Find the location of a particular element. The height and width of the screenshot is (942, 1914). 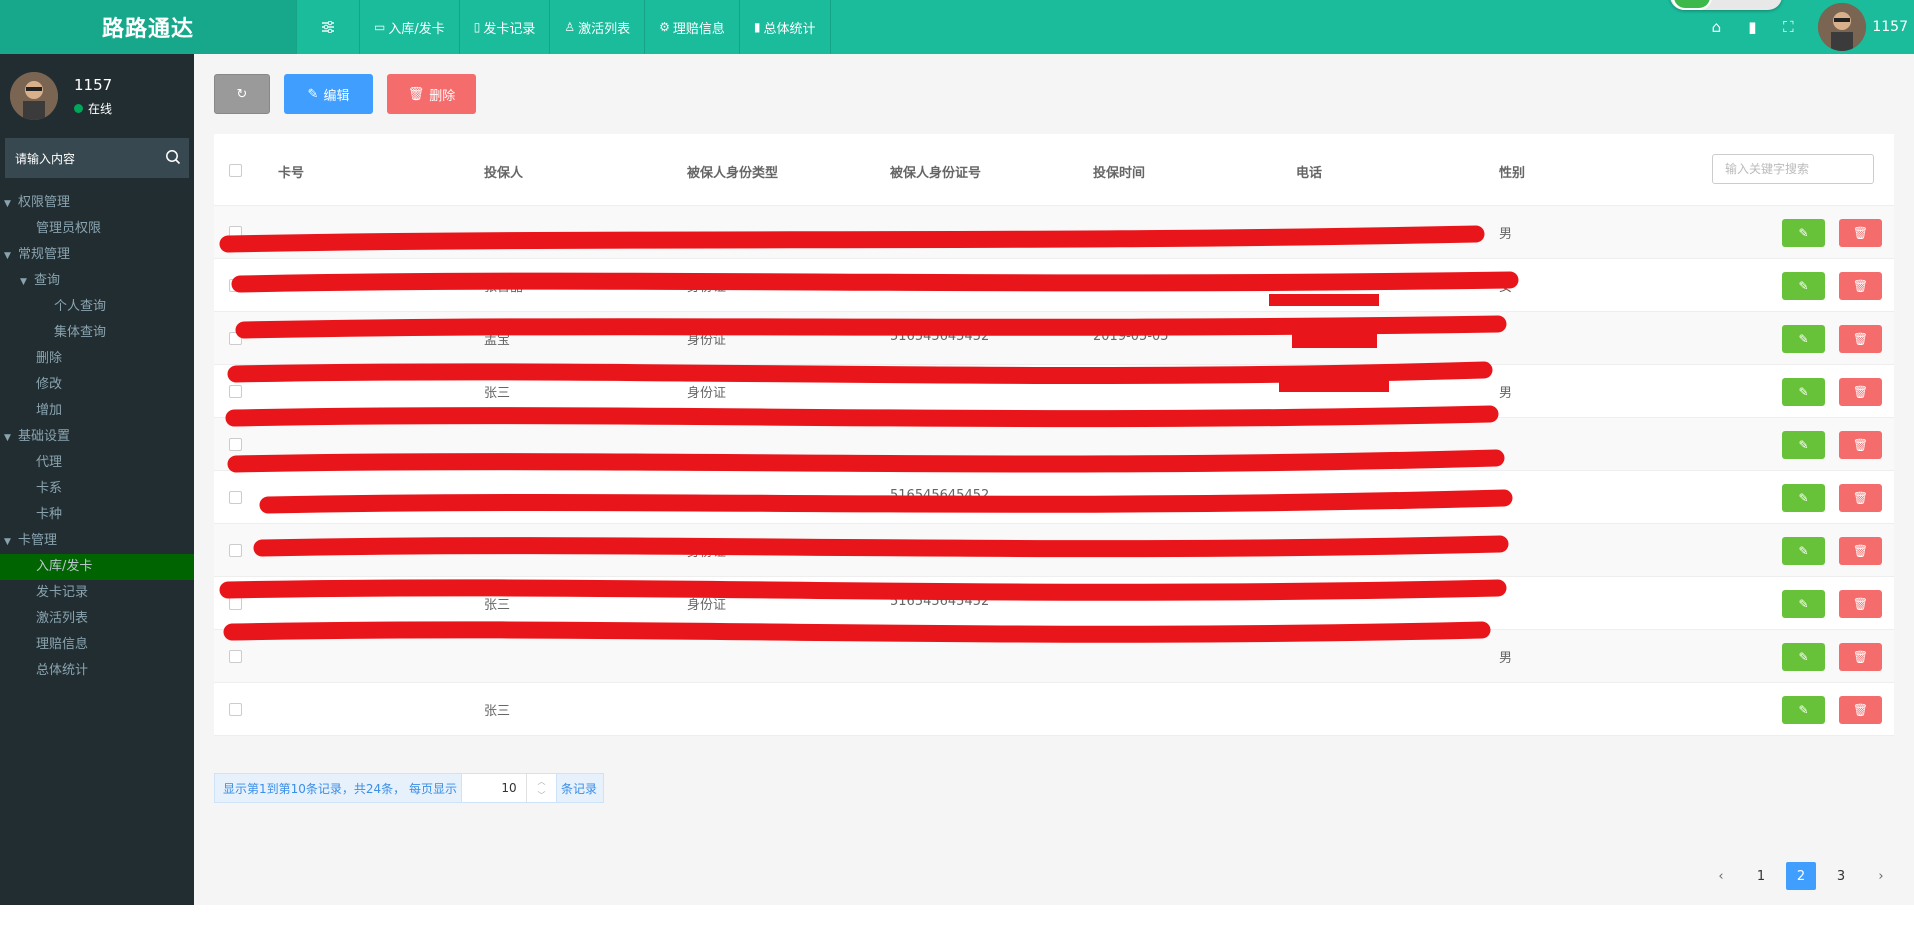

page-button-current: 2 is located at coordinates (1801, 876).